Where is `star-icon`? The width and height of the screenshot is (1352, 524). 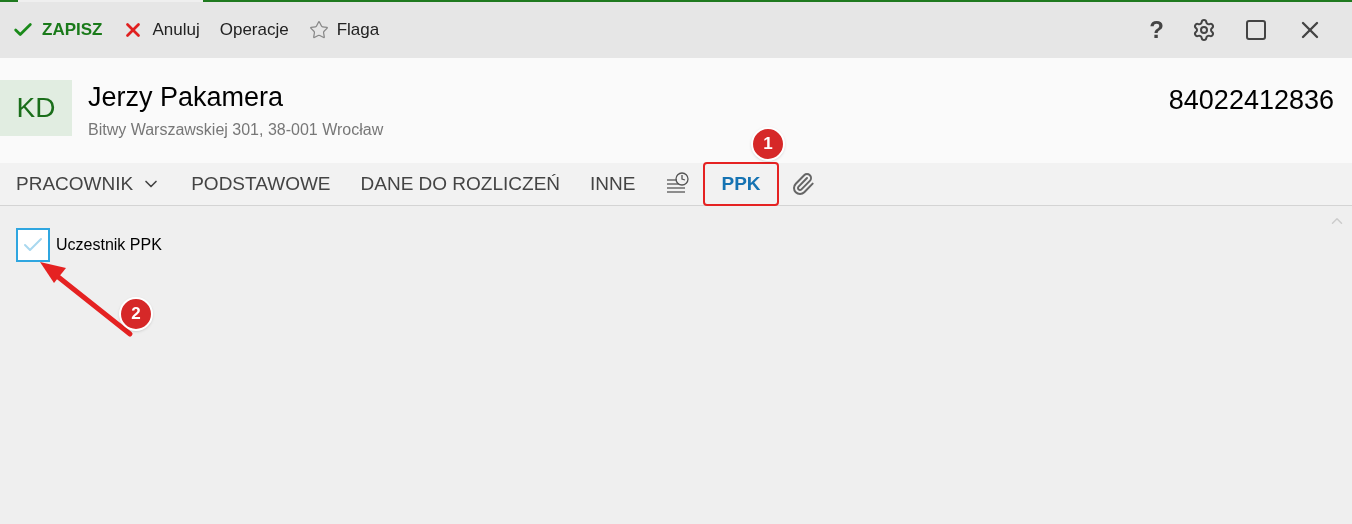 star-icon is located at coordinates (318, 30).